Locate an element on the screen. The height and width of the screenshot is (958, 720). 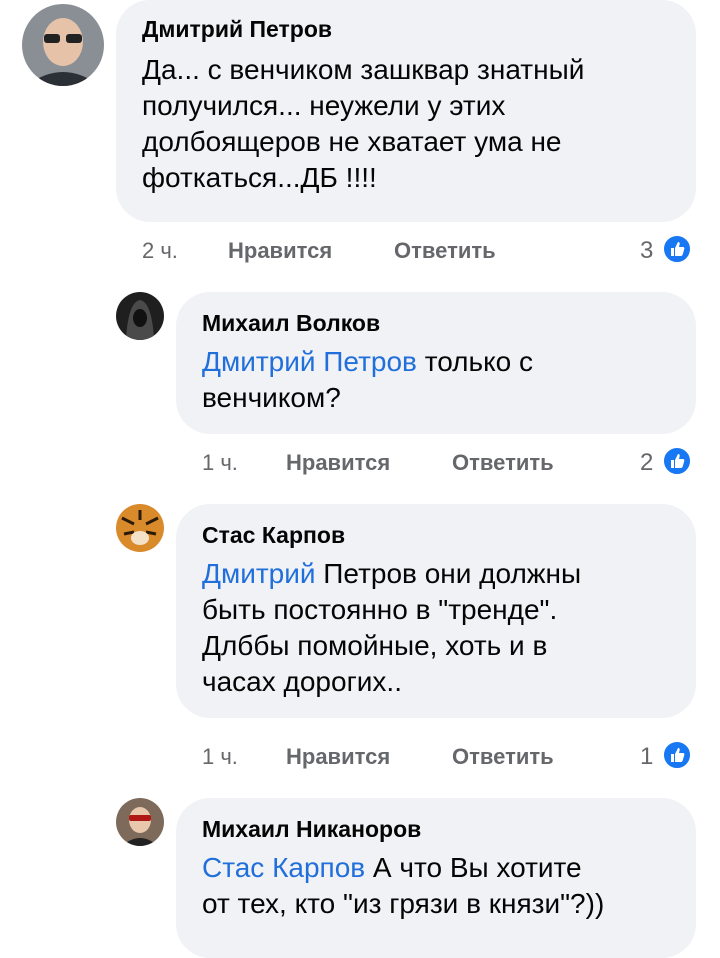
comment-author: Стас Карпов is located at coordinates (273, 535).